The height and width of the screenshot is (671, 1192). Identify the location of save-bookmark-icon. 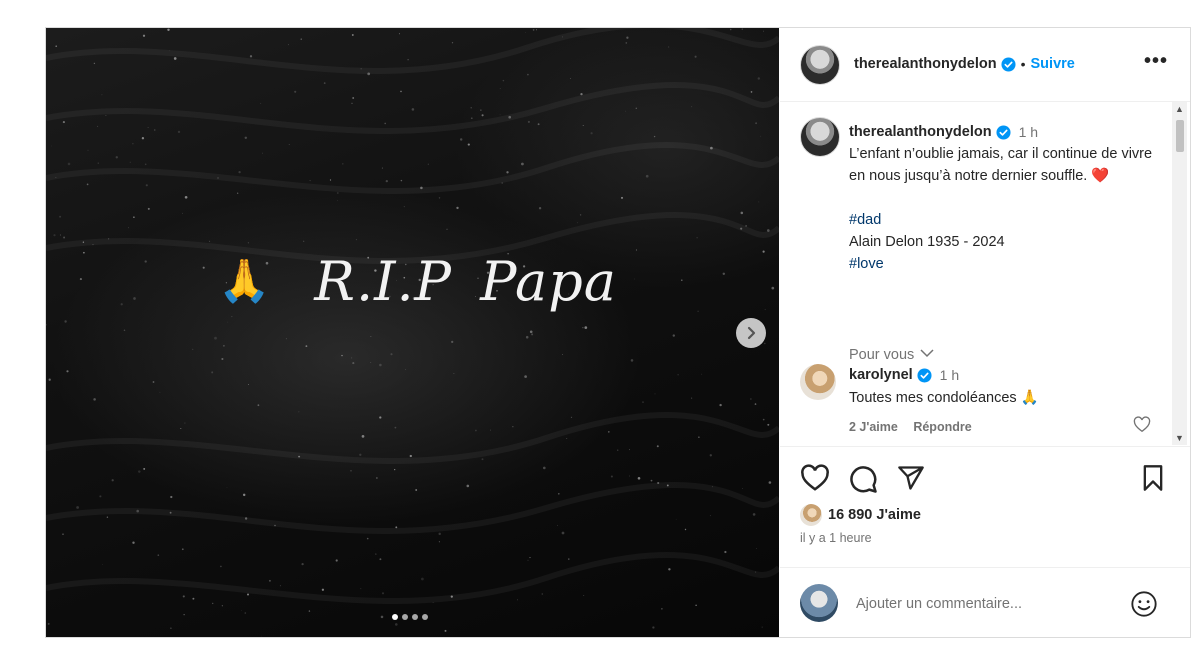
(1153, 478).